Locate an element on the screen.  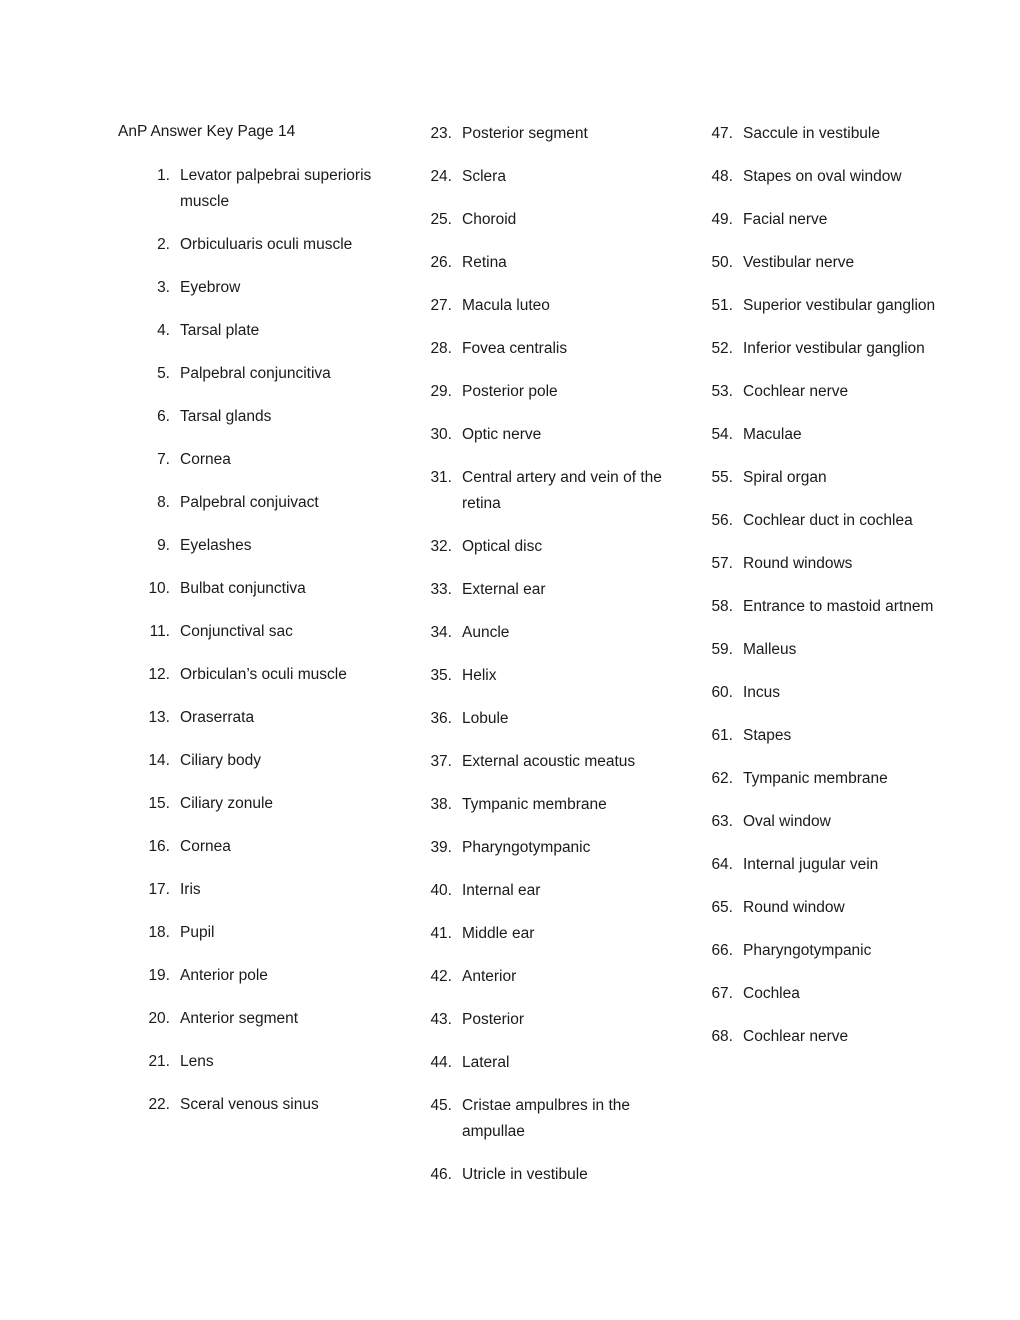
answer-item-label: External acoustic meatus is located at coordinates (549, 761).